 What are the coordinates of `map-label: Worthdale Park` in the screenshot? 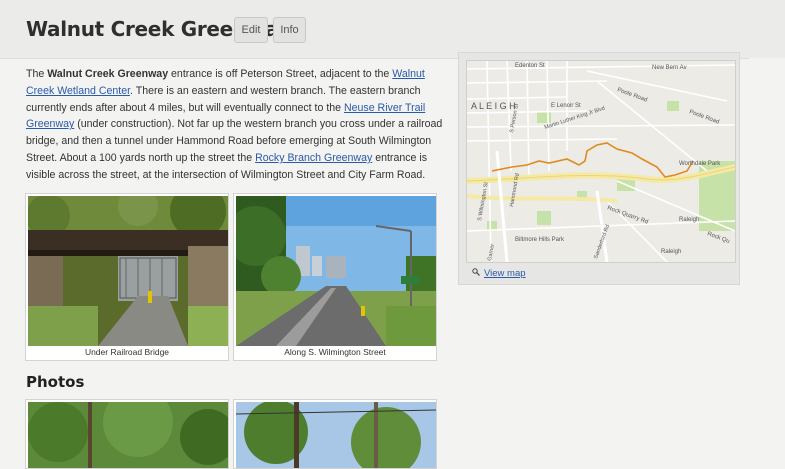 It's located at (700, 164).